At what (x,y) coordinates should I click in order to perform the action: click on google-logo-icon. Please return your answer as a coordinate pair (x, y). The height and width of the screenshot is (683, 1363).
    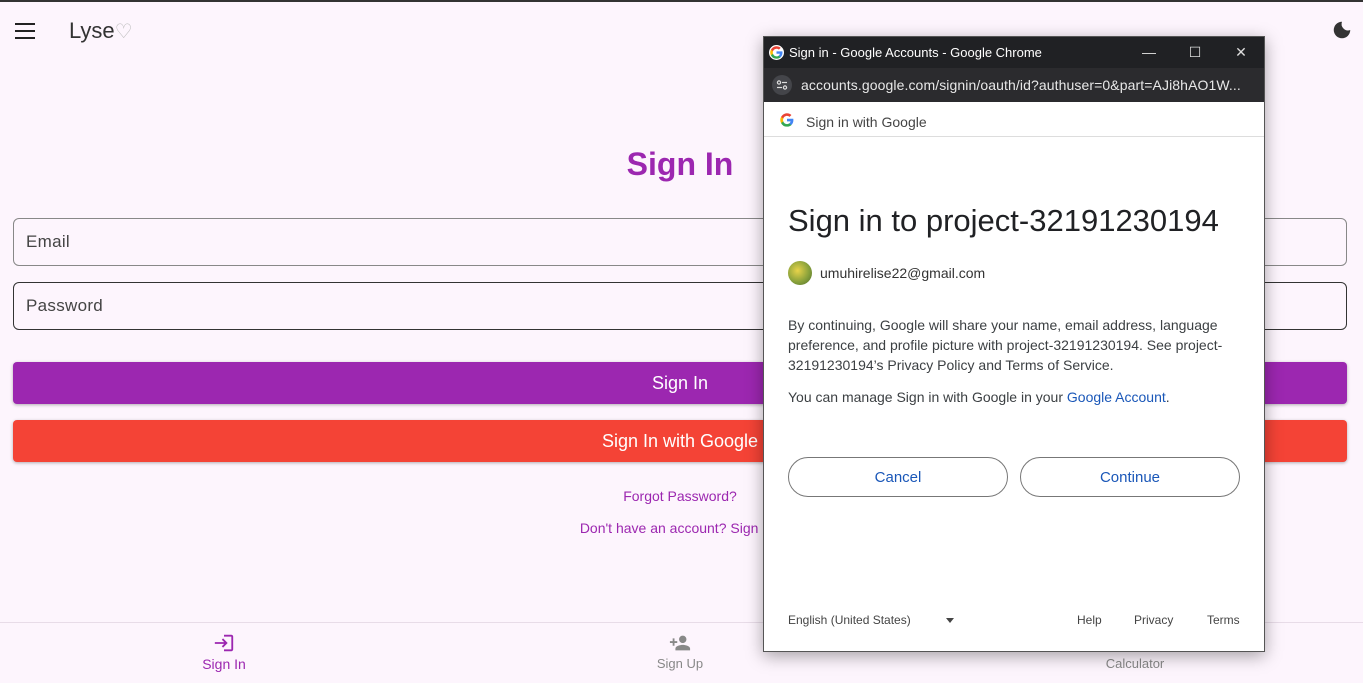
    Looking at the image, I should click on (787, 120).